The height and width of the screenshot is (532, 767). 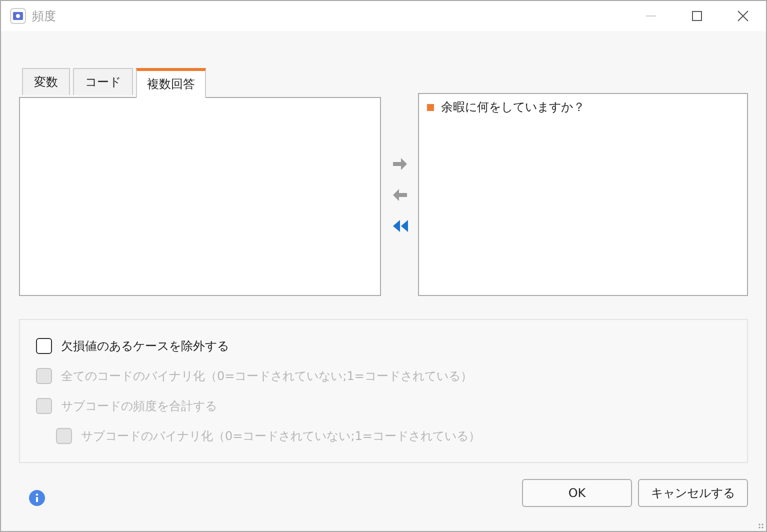 What do you see at coordinates (46, 81) in the screenshot?
I see `tab: 変数` at bounding box center [46, 81].